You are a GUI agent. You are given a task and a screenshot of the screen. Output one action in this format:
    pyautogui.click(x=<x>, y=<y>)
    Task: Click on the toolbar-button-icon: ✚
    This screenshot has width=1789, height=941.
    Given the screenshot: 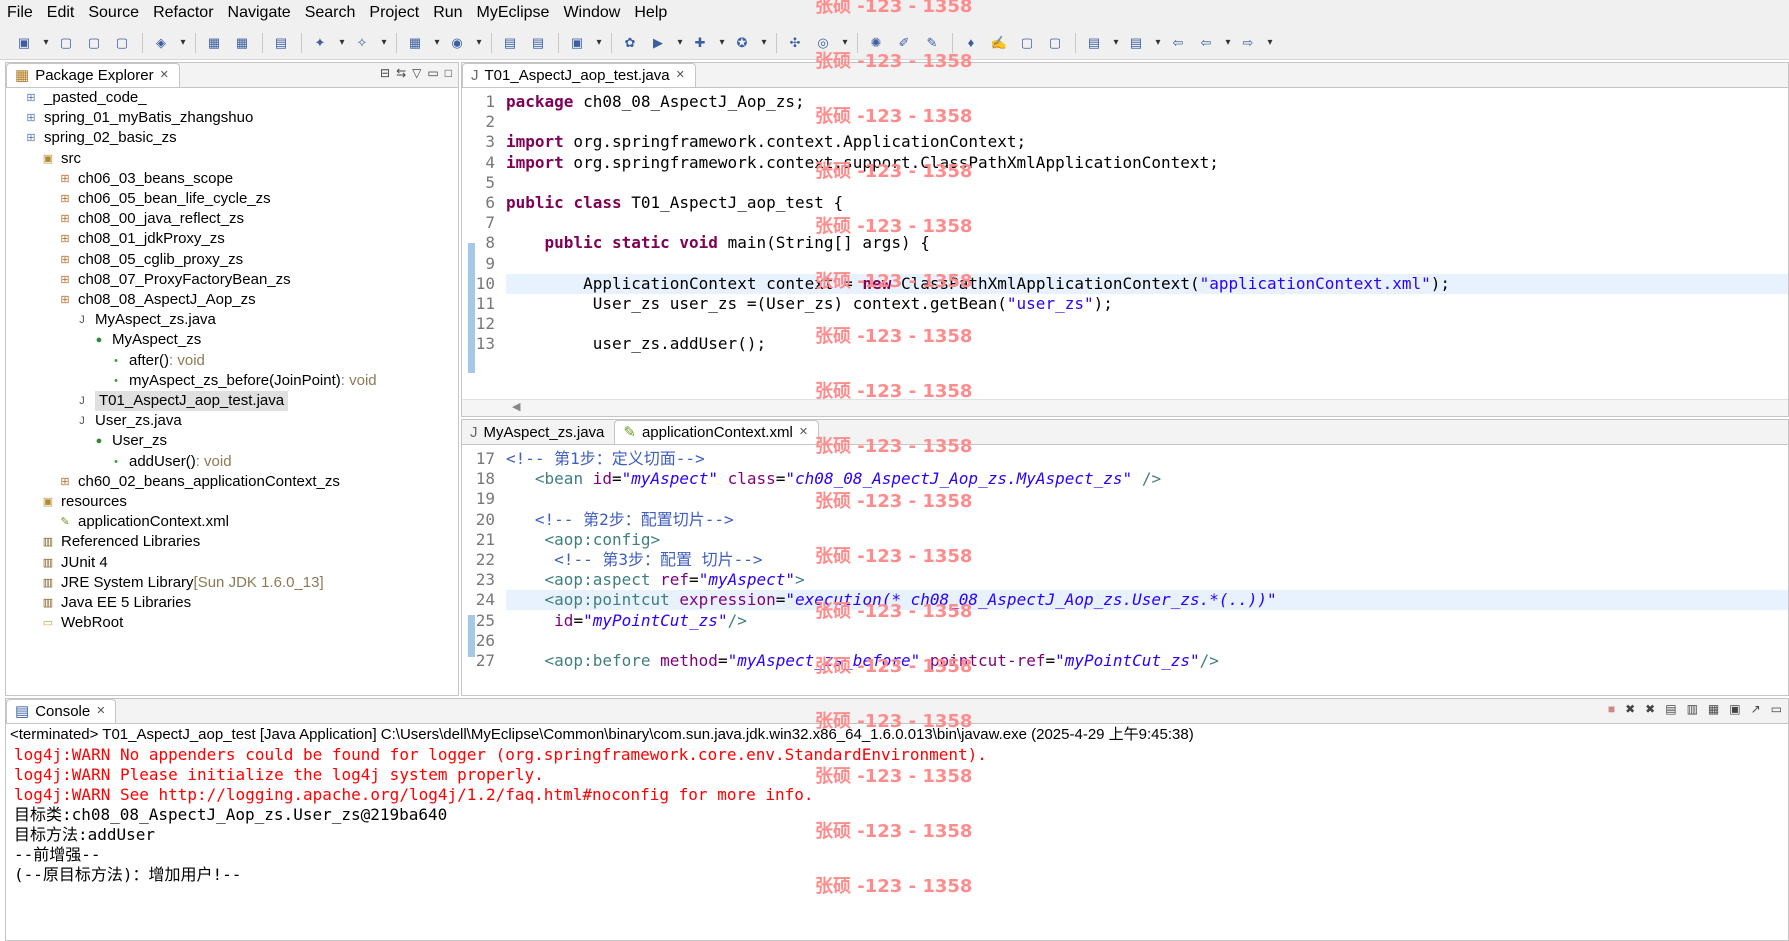 What is the action you would take?
    pyautogui.click(x=700, y=43)
    